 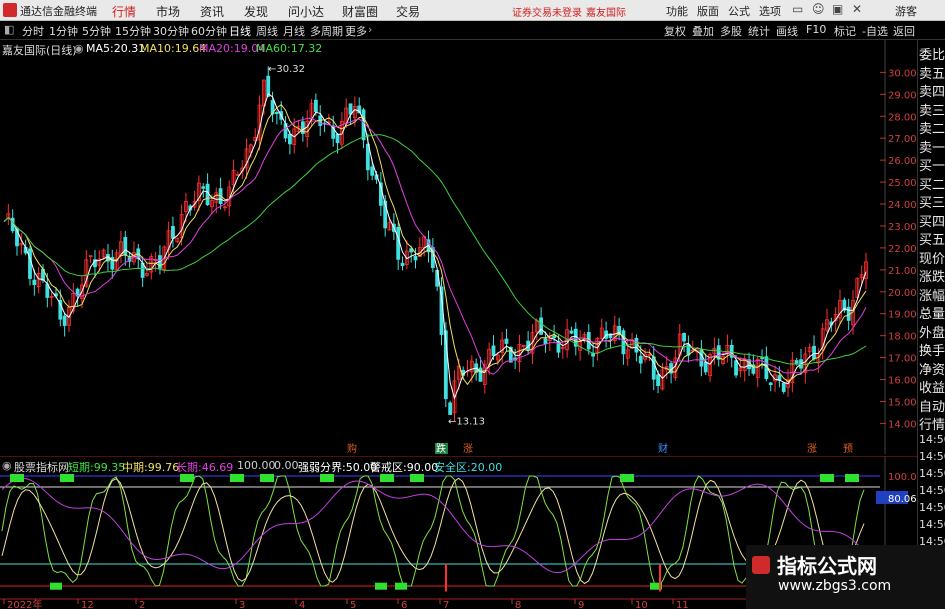 I want to click on event-marker: 预, so click(x=848, y=448).